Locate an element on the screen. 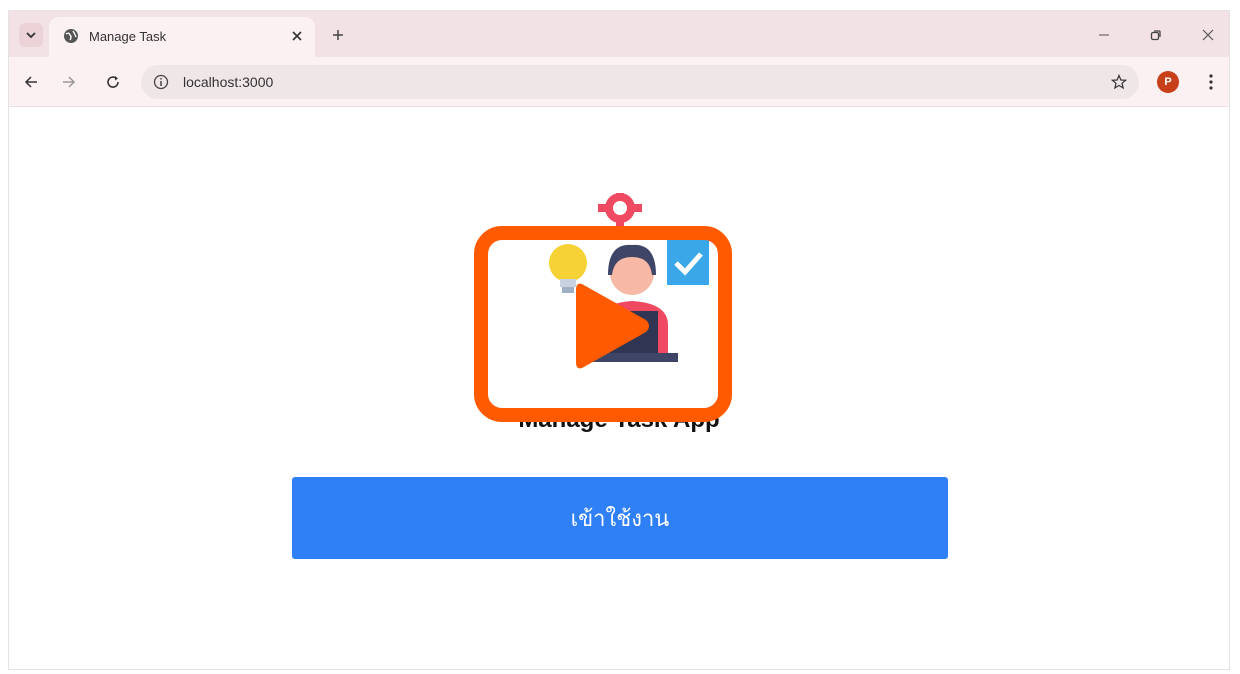 The height and width of the screenshot is (674, 1240). profile-avatar: P is located at coordinates (1168, 82).